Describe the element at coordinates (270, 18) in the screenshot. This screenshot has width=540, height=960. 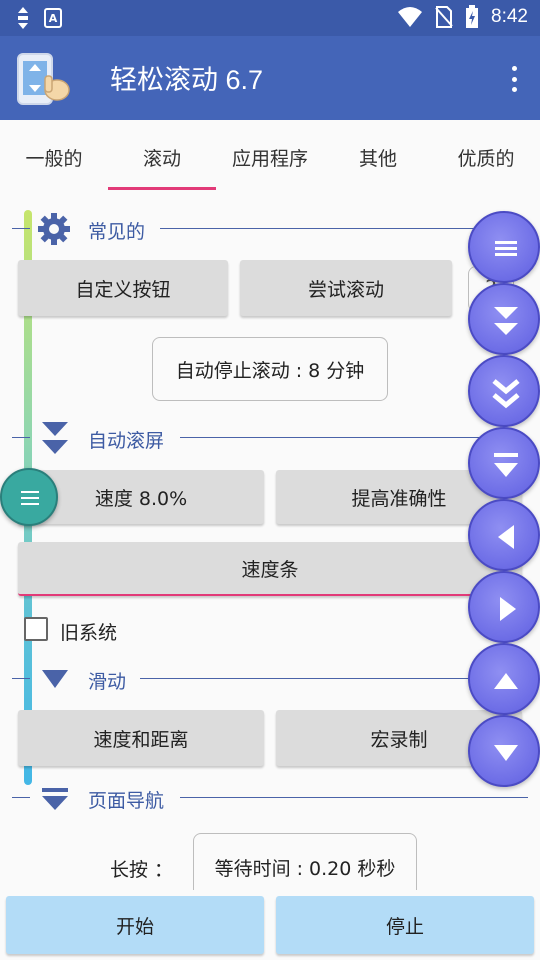
I see `status-bar: A 8:42` at that location.